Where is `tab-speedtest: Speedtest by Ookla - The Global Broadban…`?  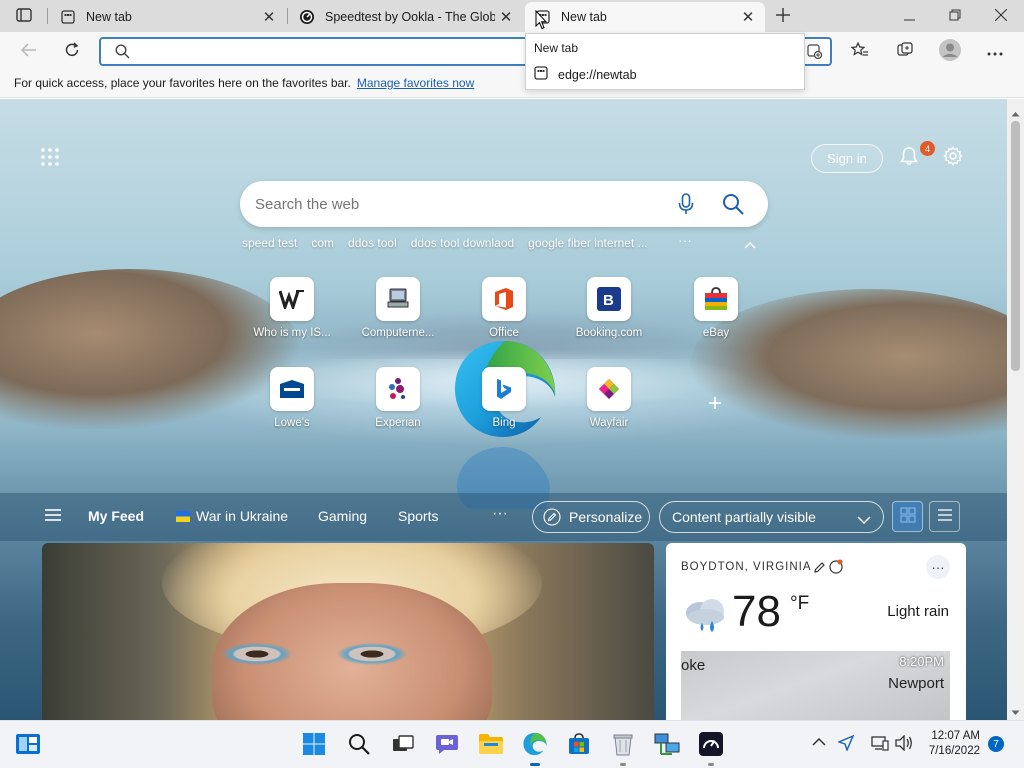
tab-speedtest: Speedtest by Ookla - The Global Broadban… is located at coordinates (406, 17).